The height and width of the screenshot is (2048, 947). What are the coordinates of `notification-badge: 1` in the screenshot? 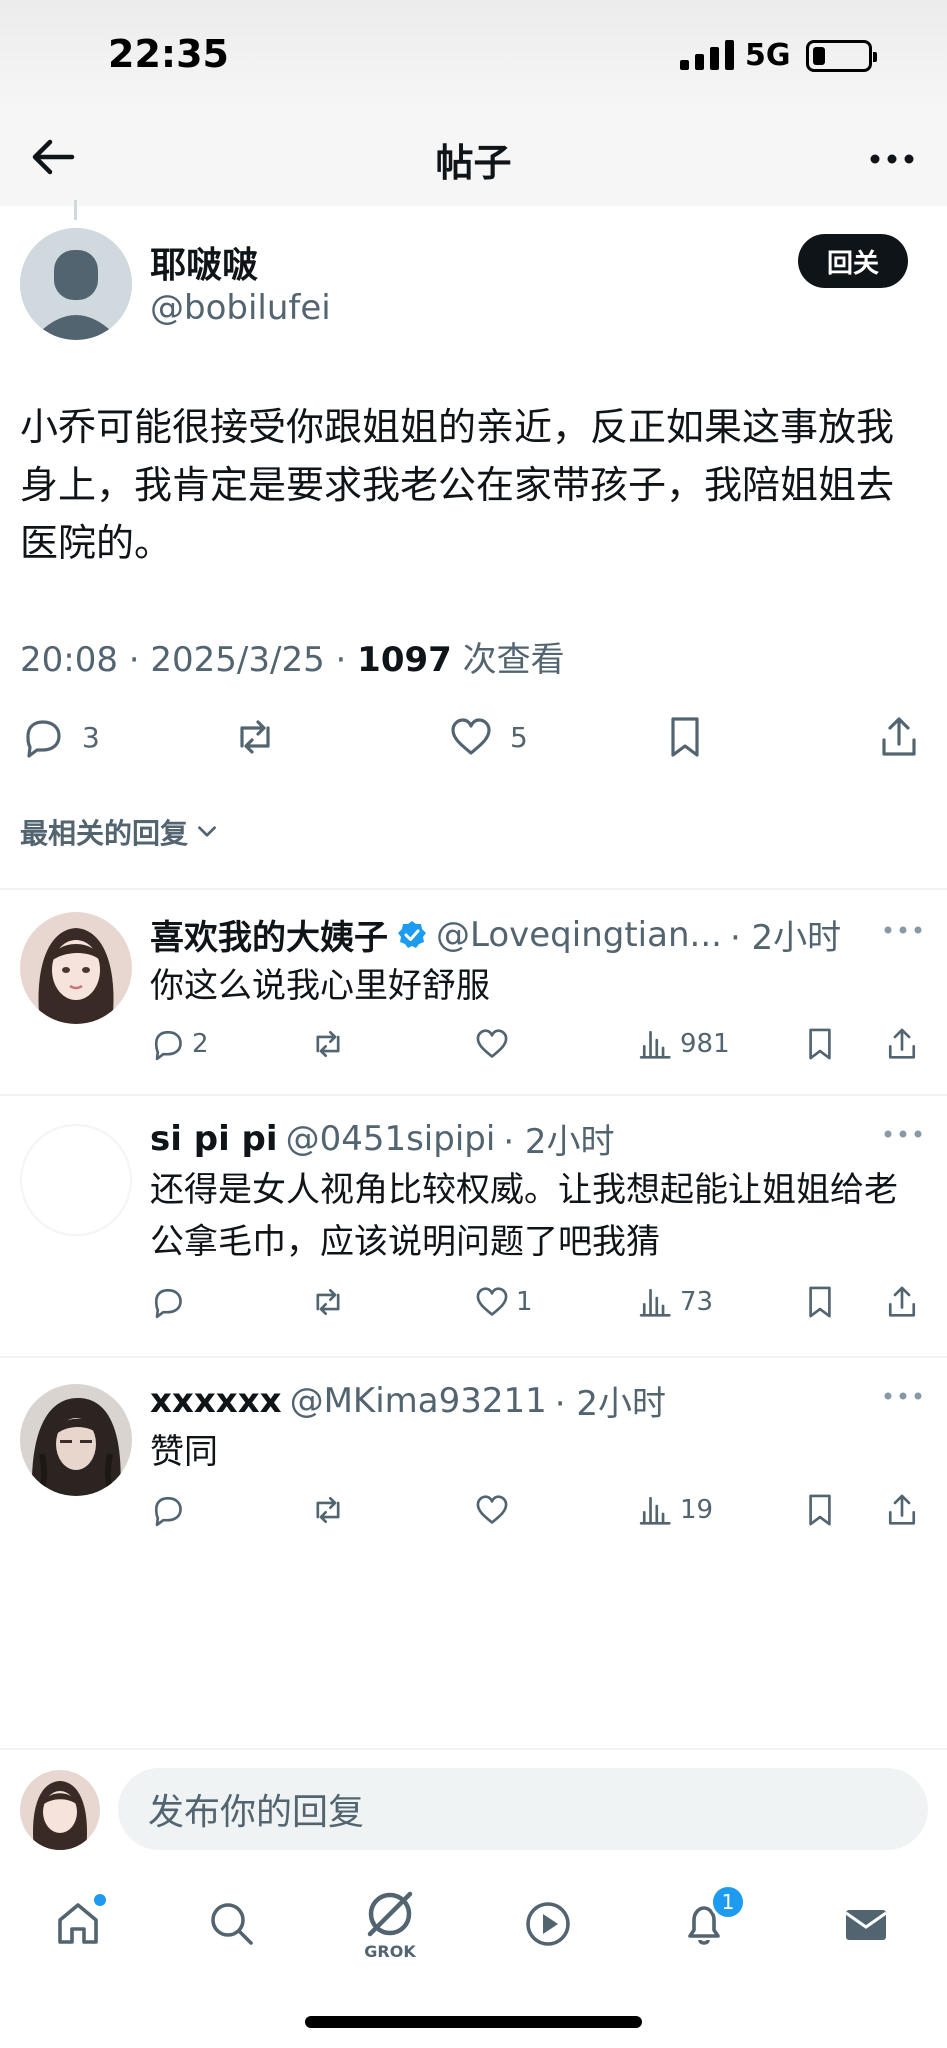 It's located at (728, 1902).